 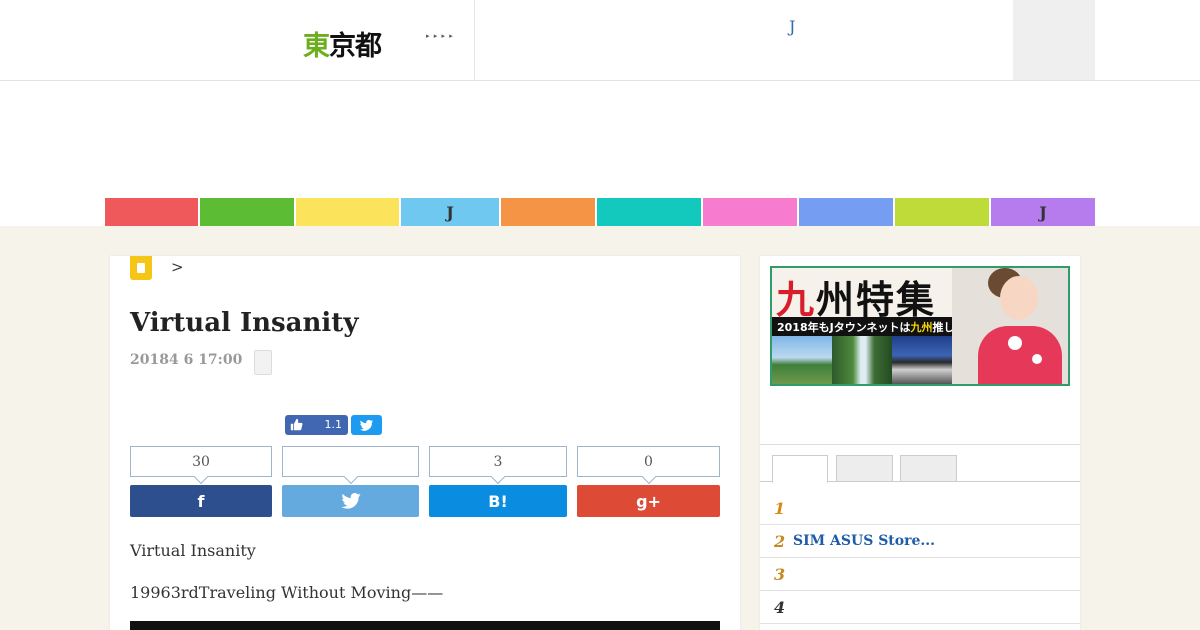 What do you see at coordinates (441, 36) in the screenshot?
I see `region-selector-dots: ▸ ▸ ▸ ▸` at bounding box center [441, 36].